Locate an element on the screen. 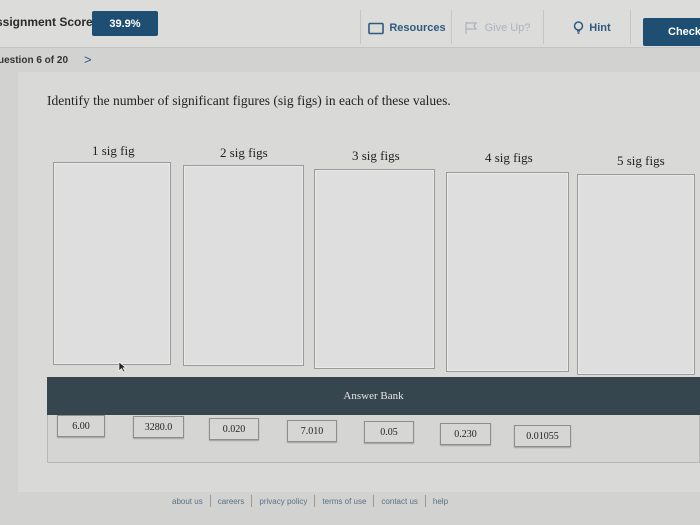  flag-icon is located at coordinates (472, 28).